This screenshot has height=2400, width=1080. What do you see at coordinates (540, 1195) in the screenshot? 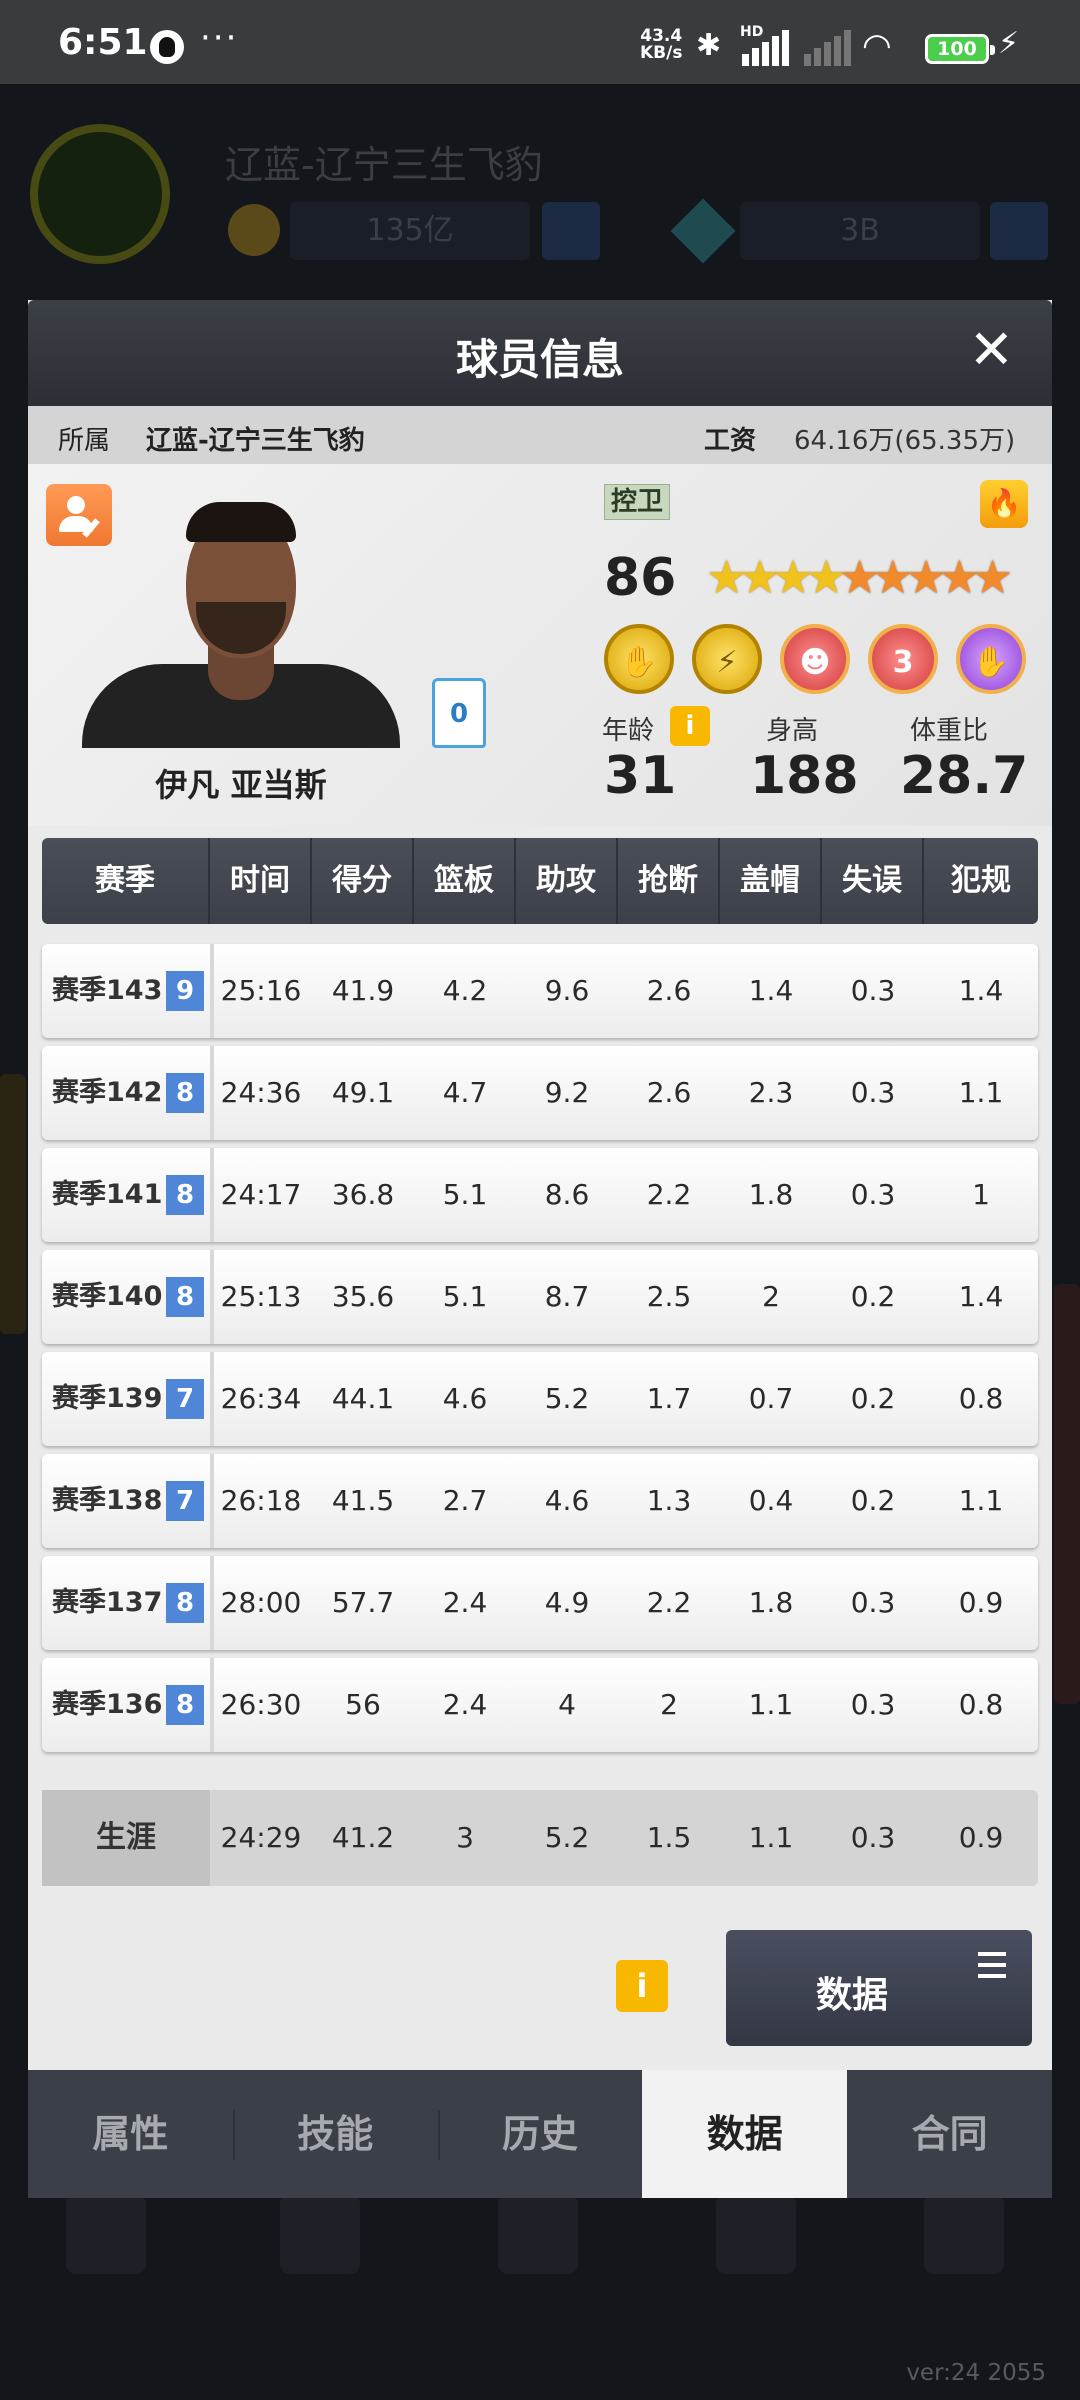
I see `table-row: 赛季141 8 24:17 36.8 5.1 8.6 2.2 1.8 0.3 1` at bounding box center [540, 1195].